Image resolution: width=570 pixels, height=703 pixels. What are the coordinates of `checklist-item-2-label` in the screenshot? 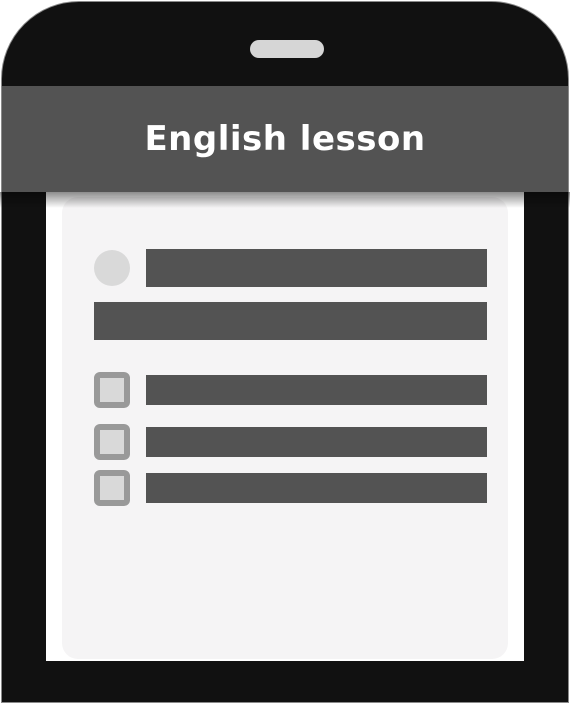 It's located at (316, 442).